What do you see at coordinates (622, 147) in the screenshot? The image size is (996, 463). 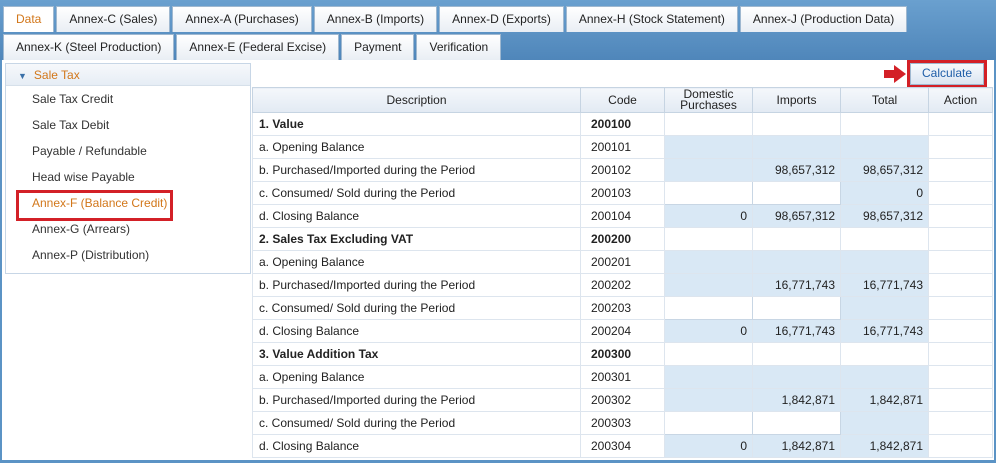 I see `cell-code: 200101` at bounding box center [622, 147].